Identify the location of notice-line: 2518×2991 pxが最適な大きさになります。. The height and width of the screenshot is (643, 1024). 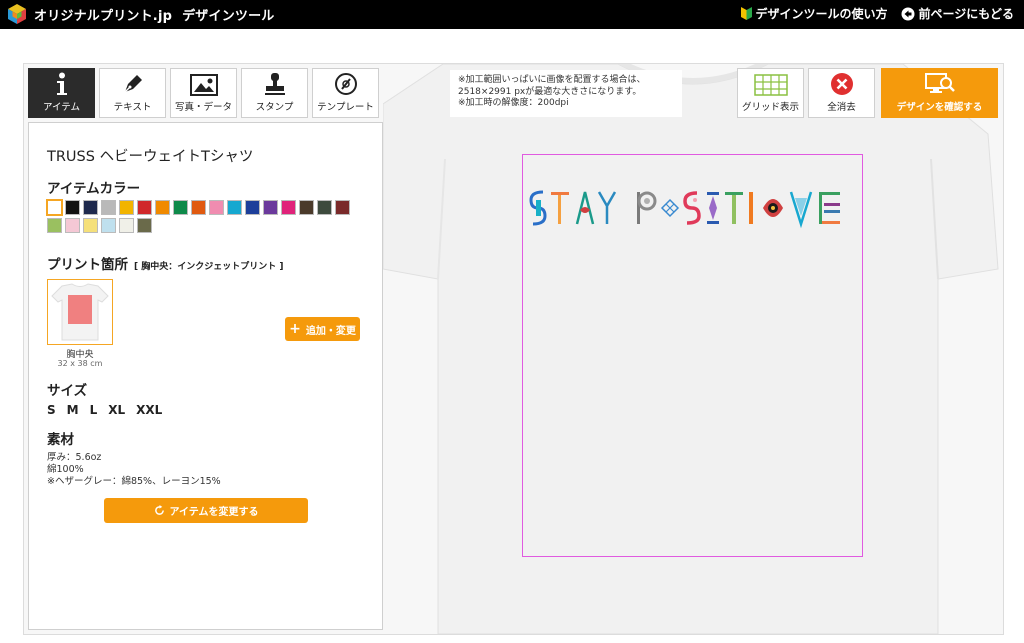
(550, 91).